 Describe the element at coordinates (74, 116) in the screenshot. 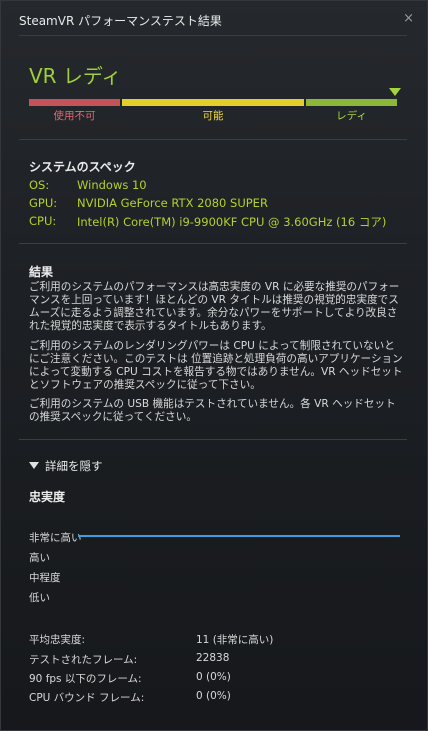

I see `bar-label-not-ready: 使用不可` at that location.